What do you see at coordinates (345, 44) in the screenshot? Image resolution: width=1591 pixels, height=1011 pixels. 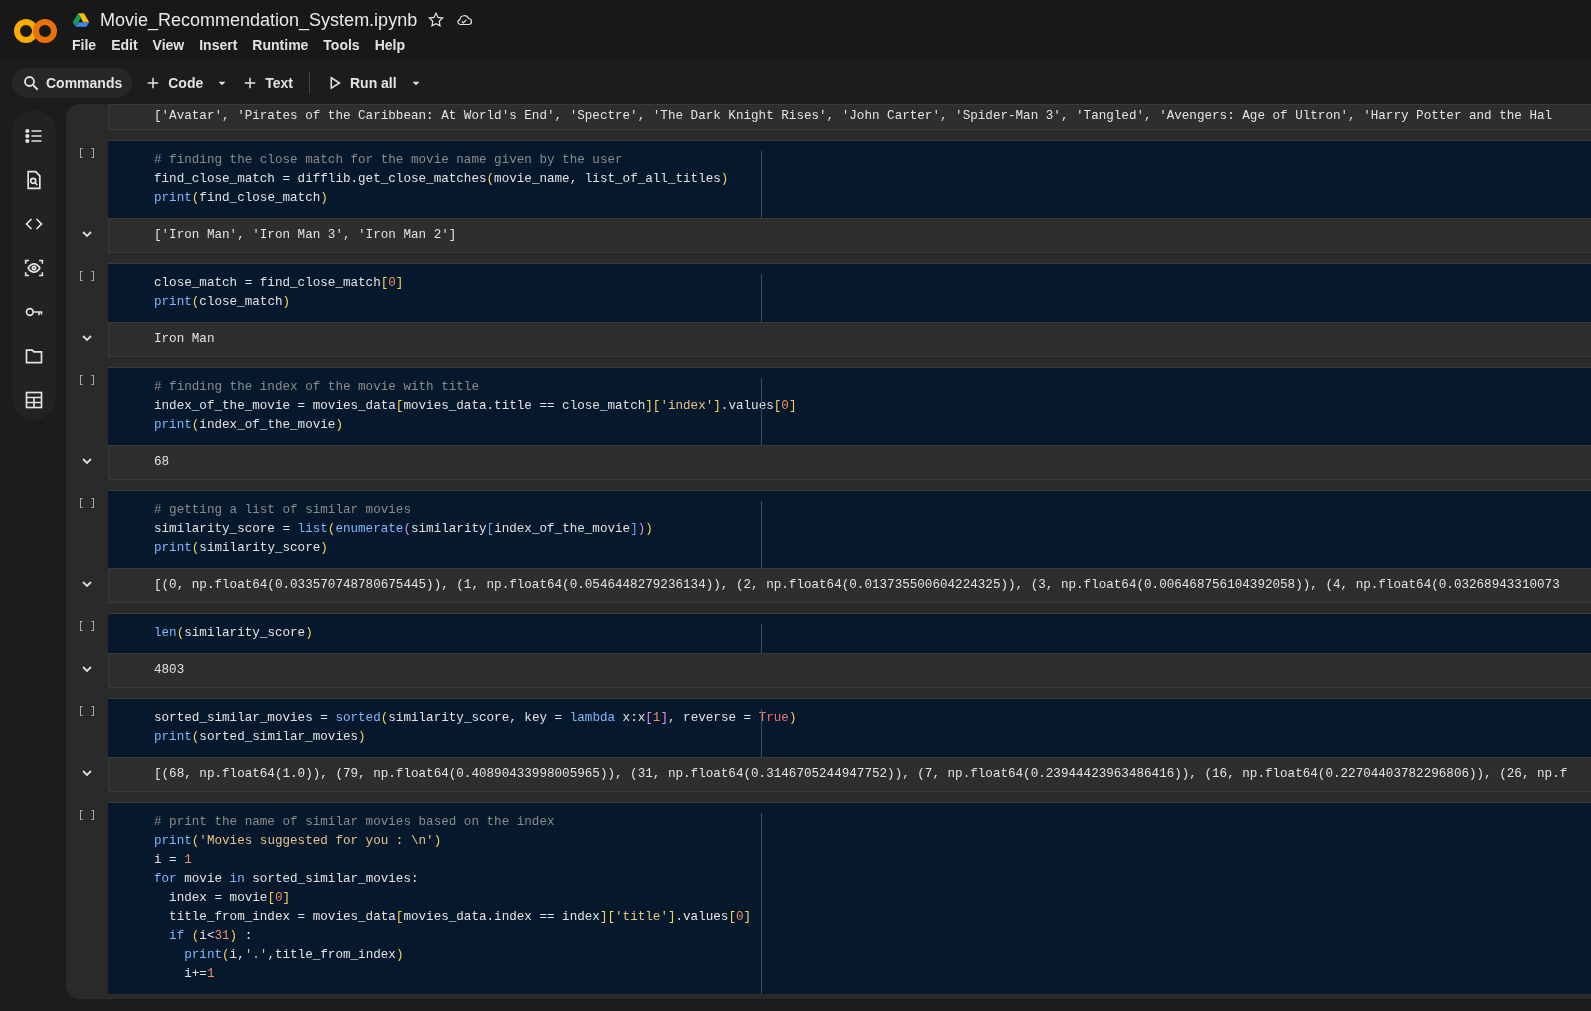 I see `menu-item: Tools` at bounding box center [345, 44].